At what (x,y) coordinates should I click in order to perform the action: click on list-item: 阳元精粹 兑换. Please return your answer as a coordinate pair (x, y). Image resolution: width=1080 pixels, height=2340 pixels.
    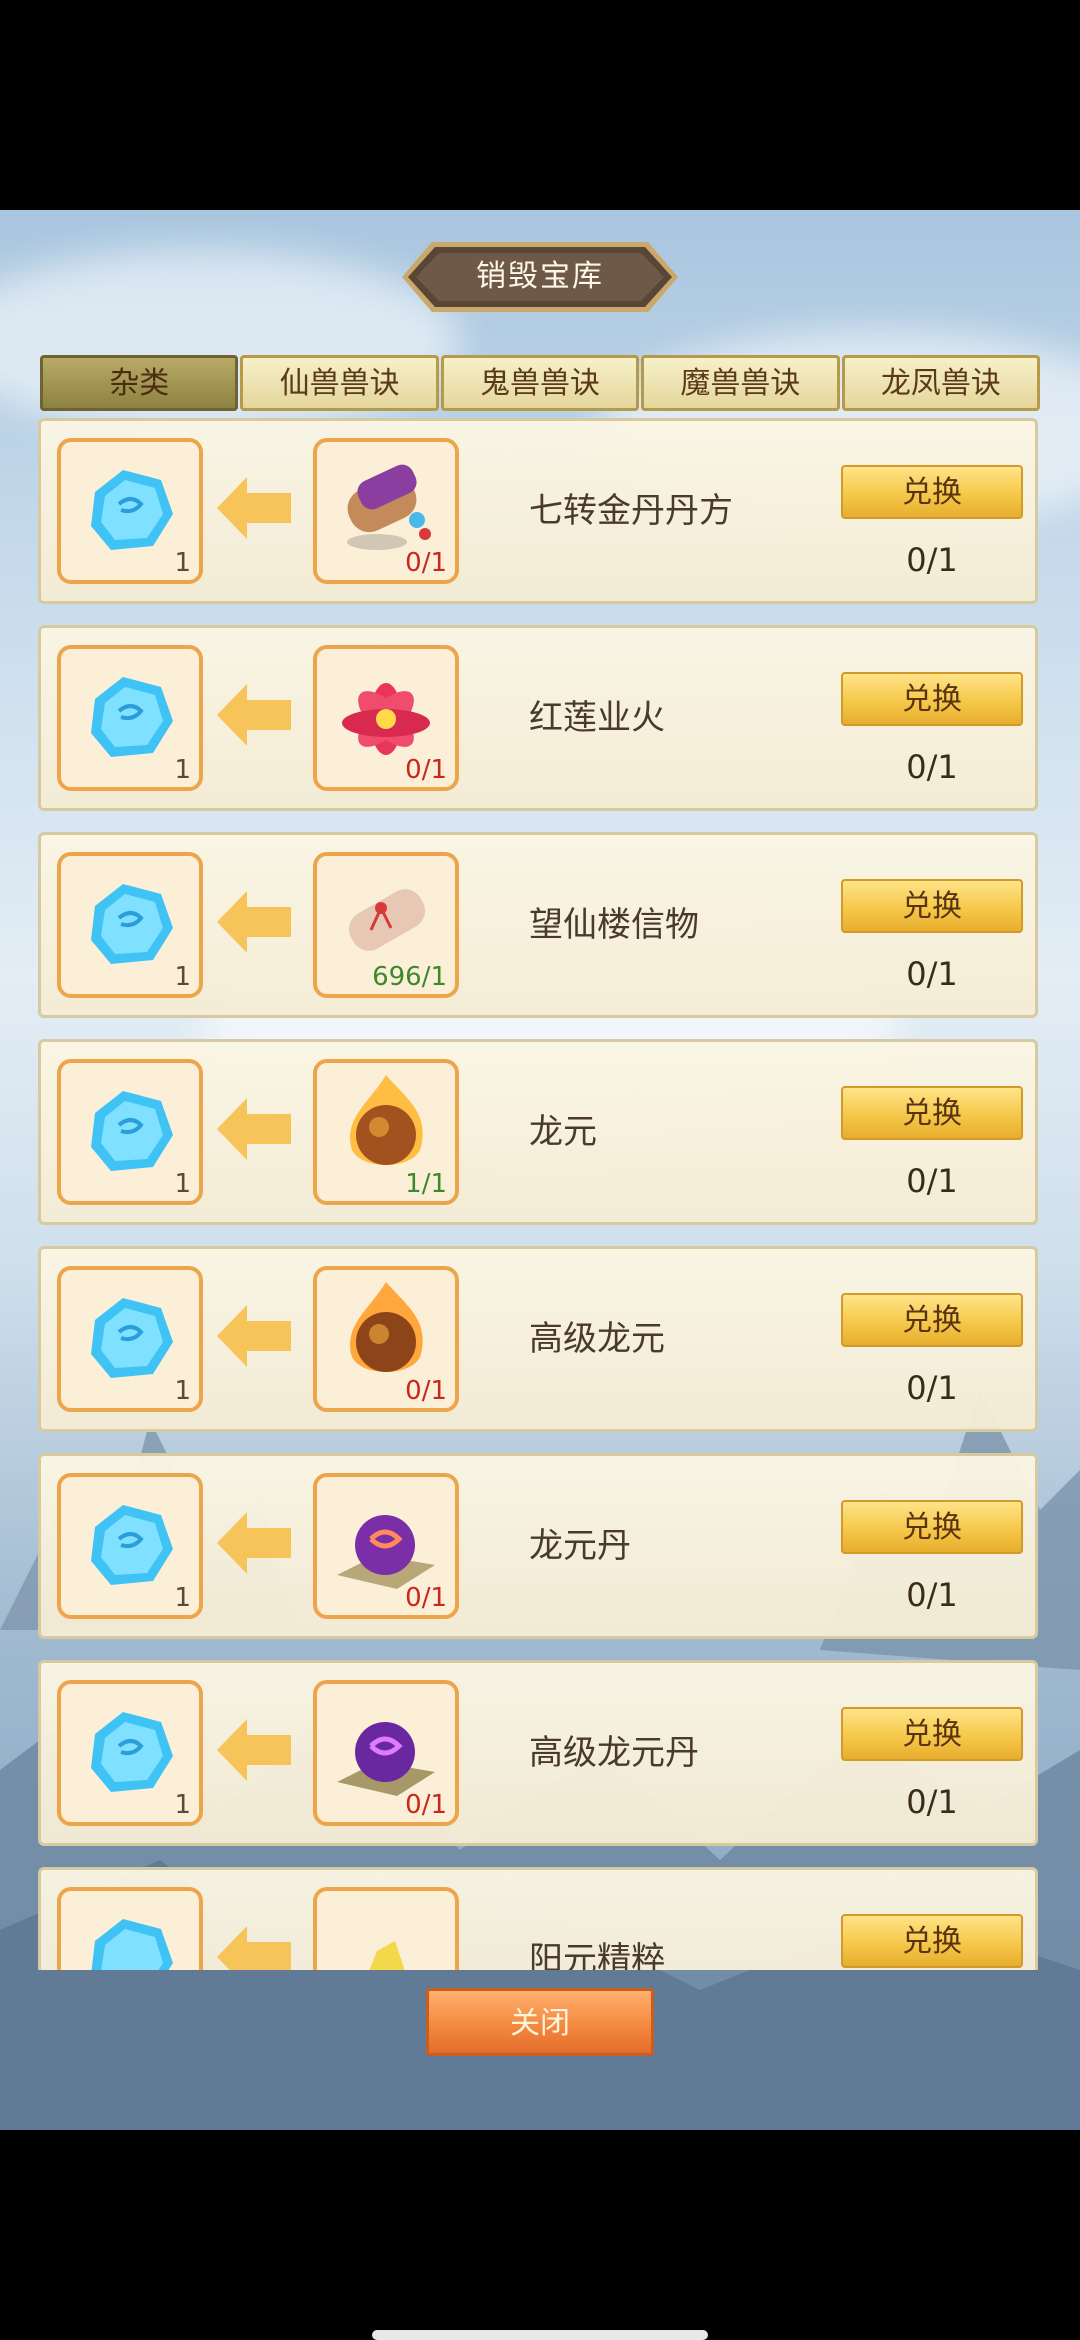
    Looking at the image, I should click on (538, 1918).